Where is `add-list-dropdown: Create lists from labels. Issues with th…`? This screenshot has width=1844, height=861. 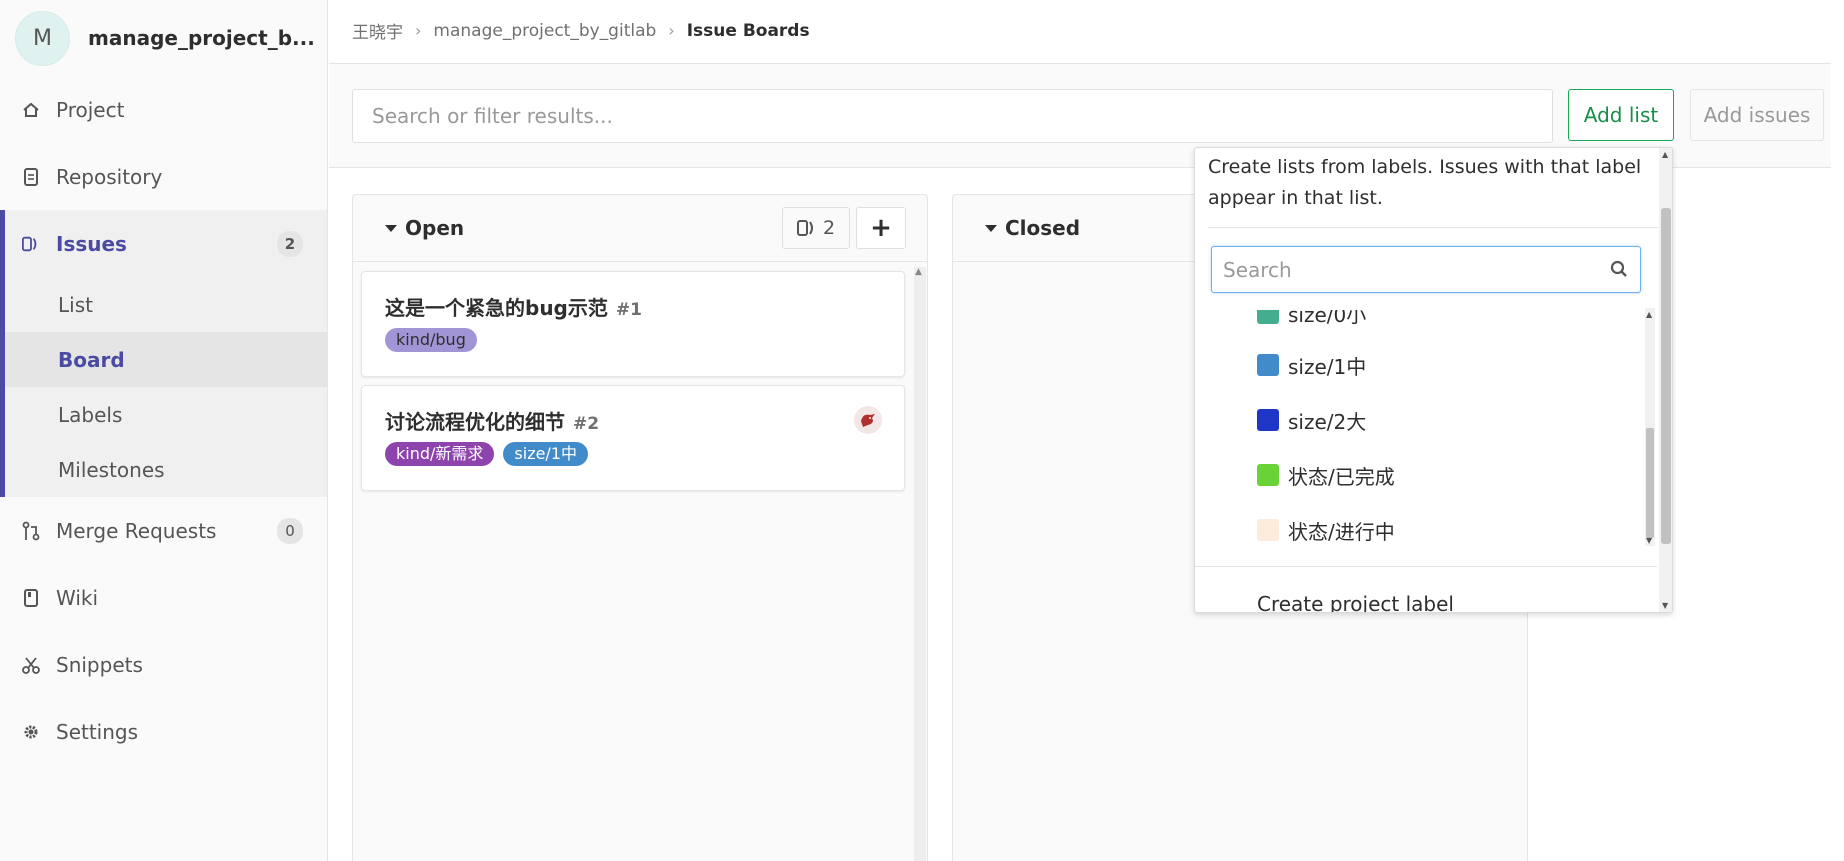
add-list-dropdown: Create lists from labels. Issues with th… is located at coordinates (1433, 380).